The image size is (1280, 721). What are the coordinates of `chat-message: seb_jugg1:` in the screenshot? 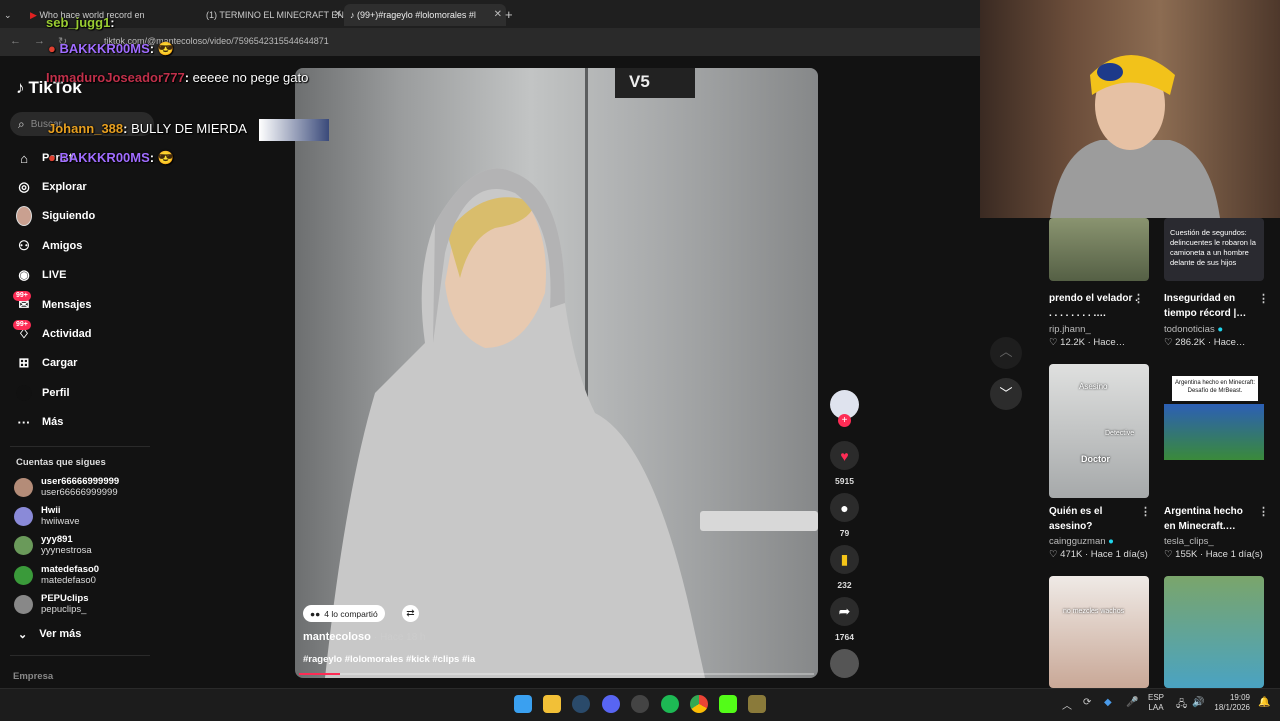 It's located at (80, 22).